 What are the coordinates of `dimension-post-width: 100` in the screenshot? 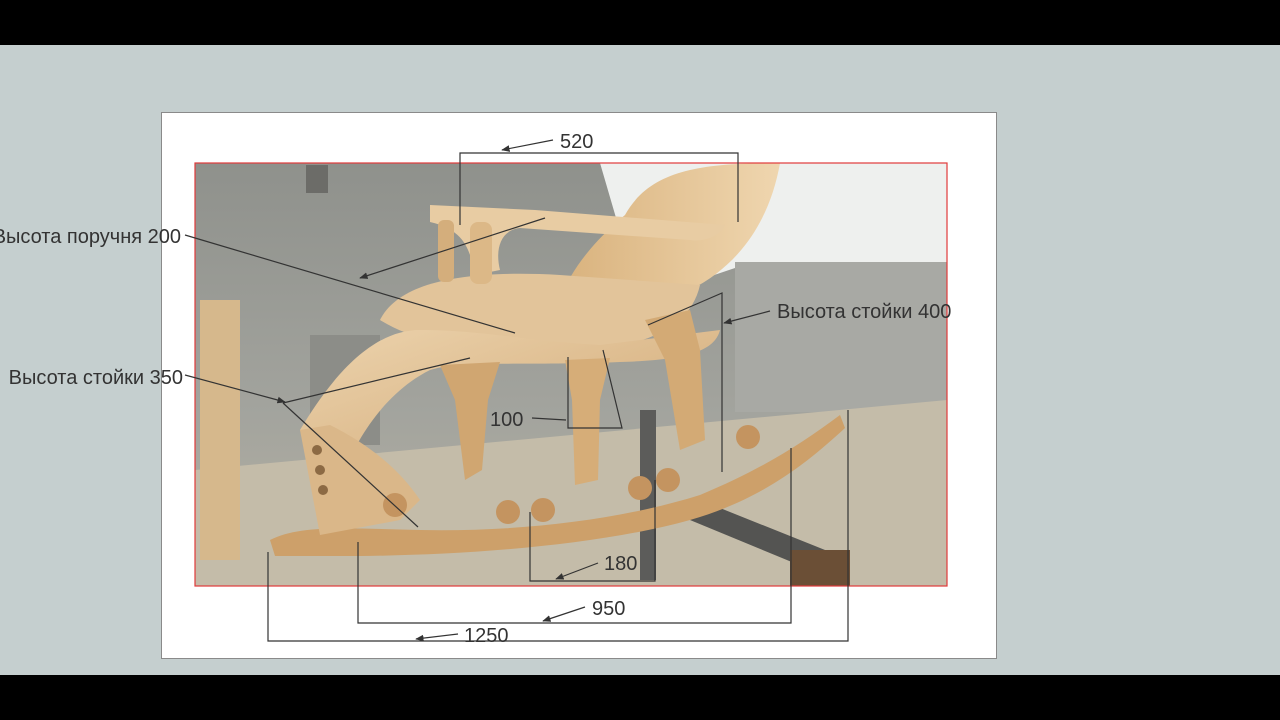 It's located at (506, 420).